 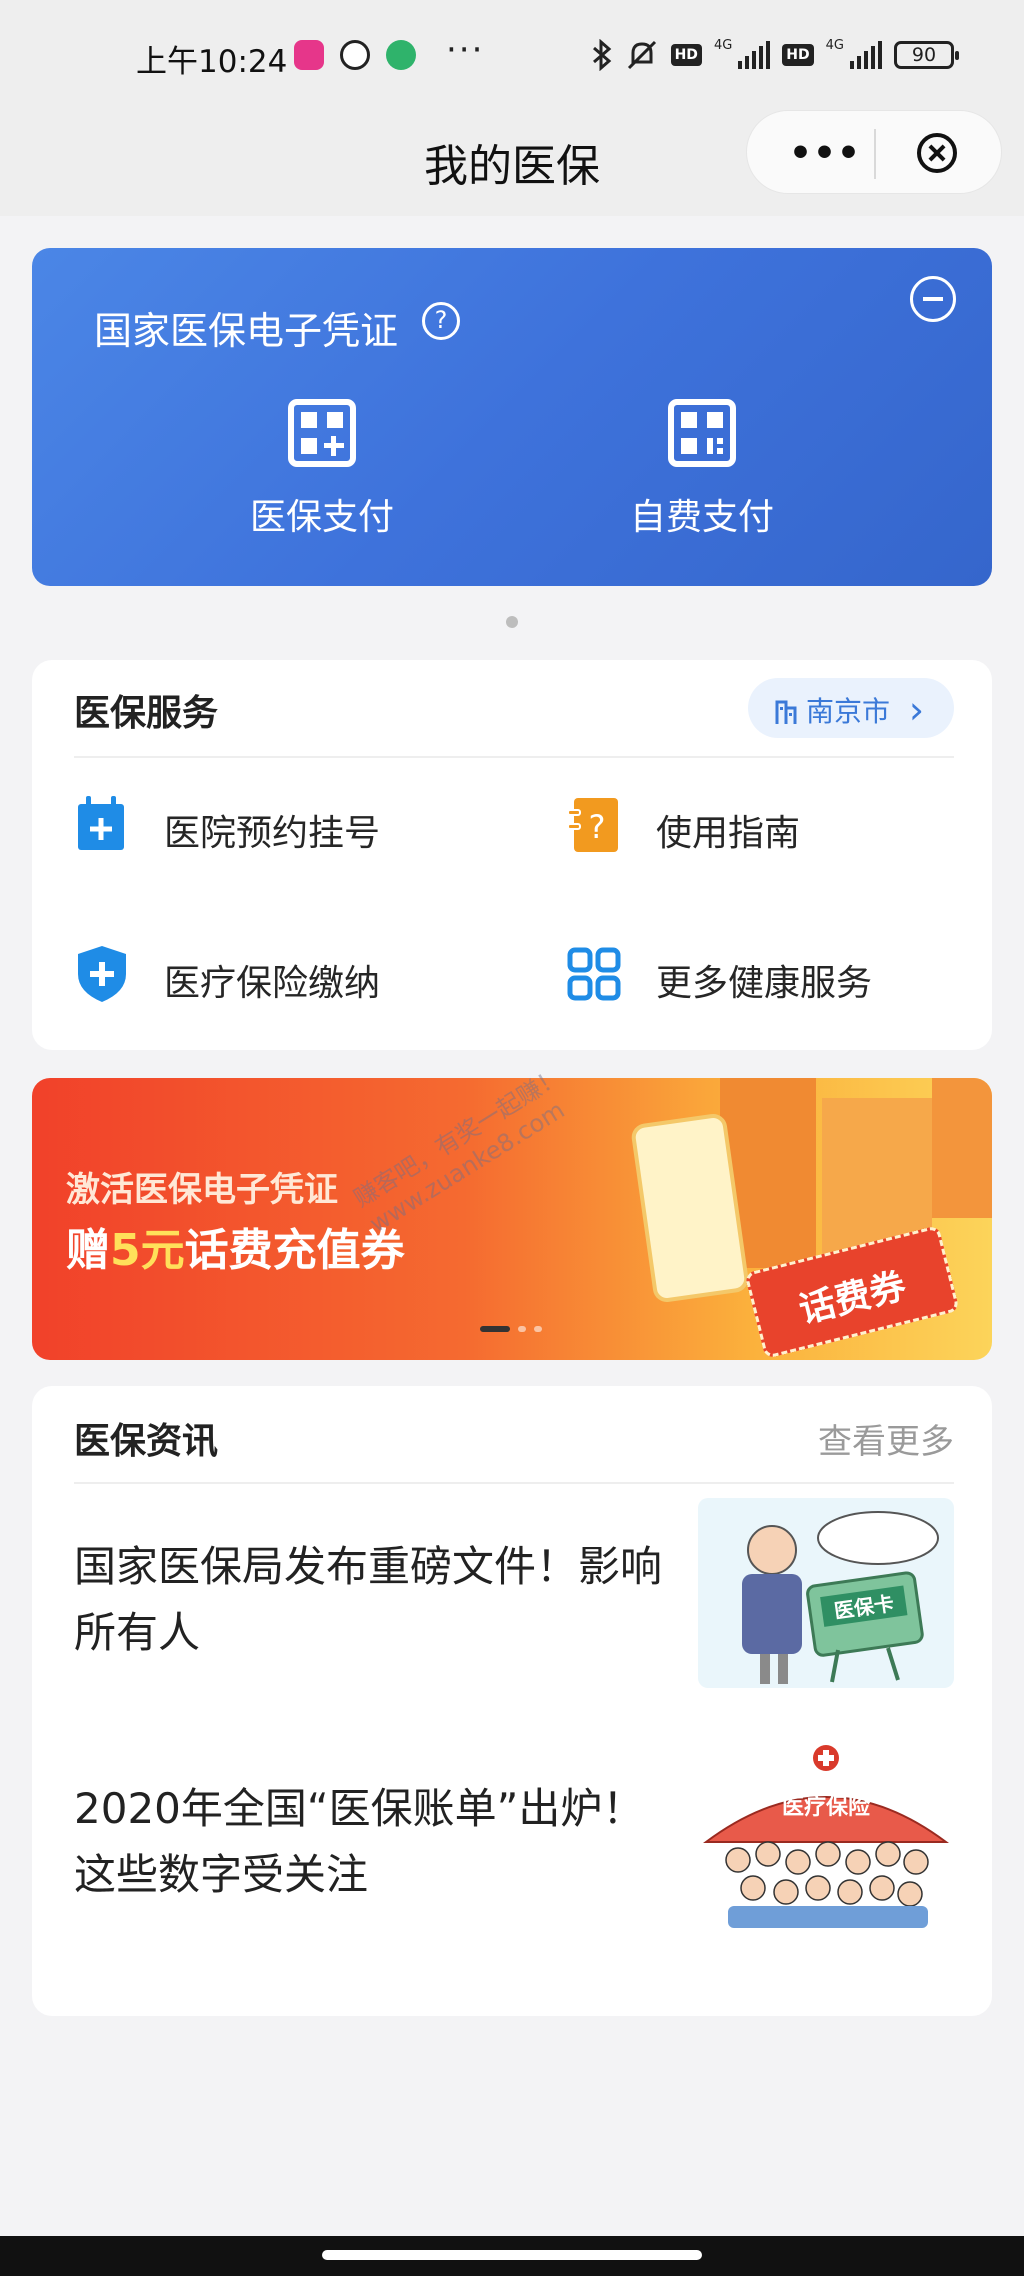 What do you see at coordinates (102, 974) in the screenshot?
I see `shield-plus-icon` at bounding box center [102, 974].